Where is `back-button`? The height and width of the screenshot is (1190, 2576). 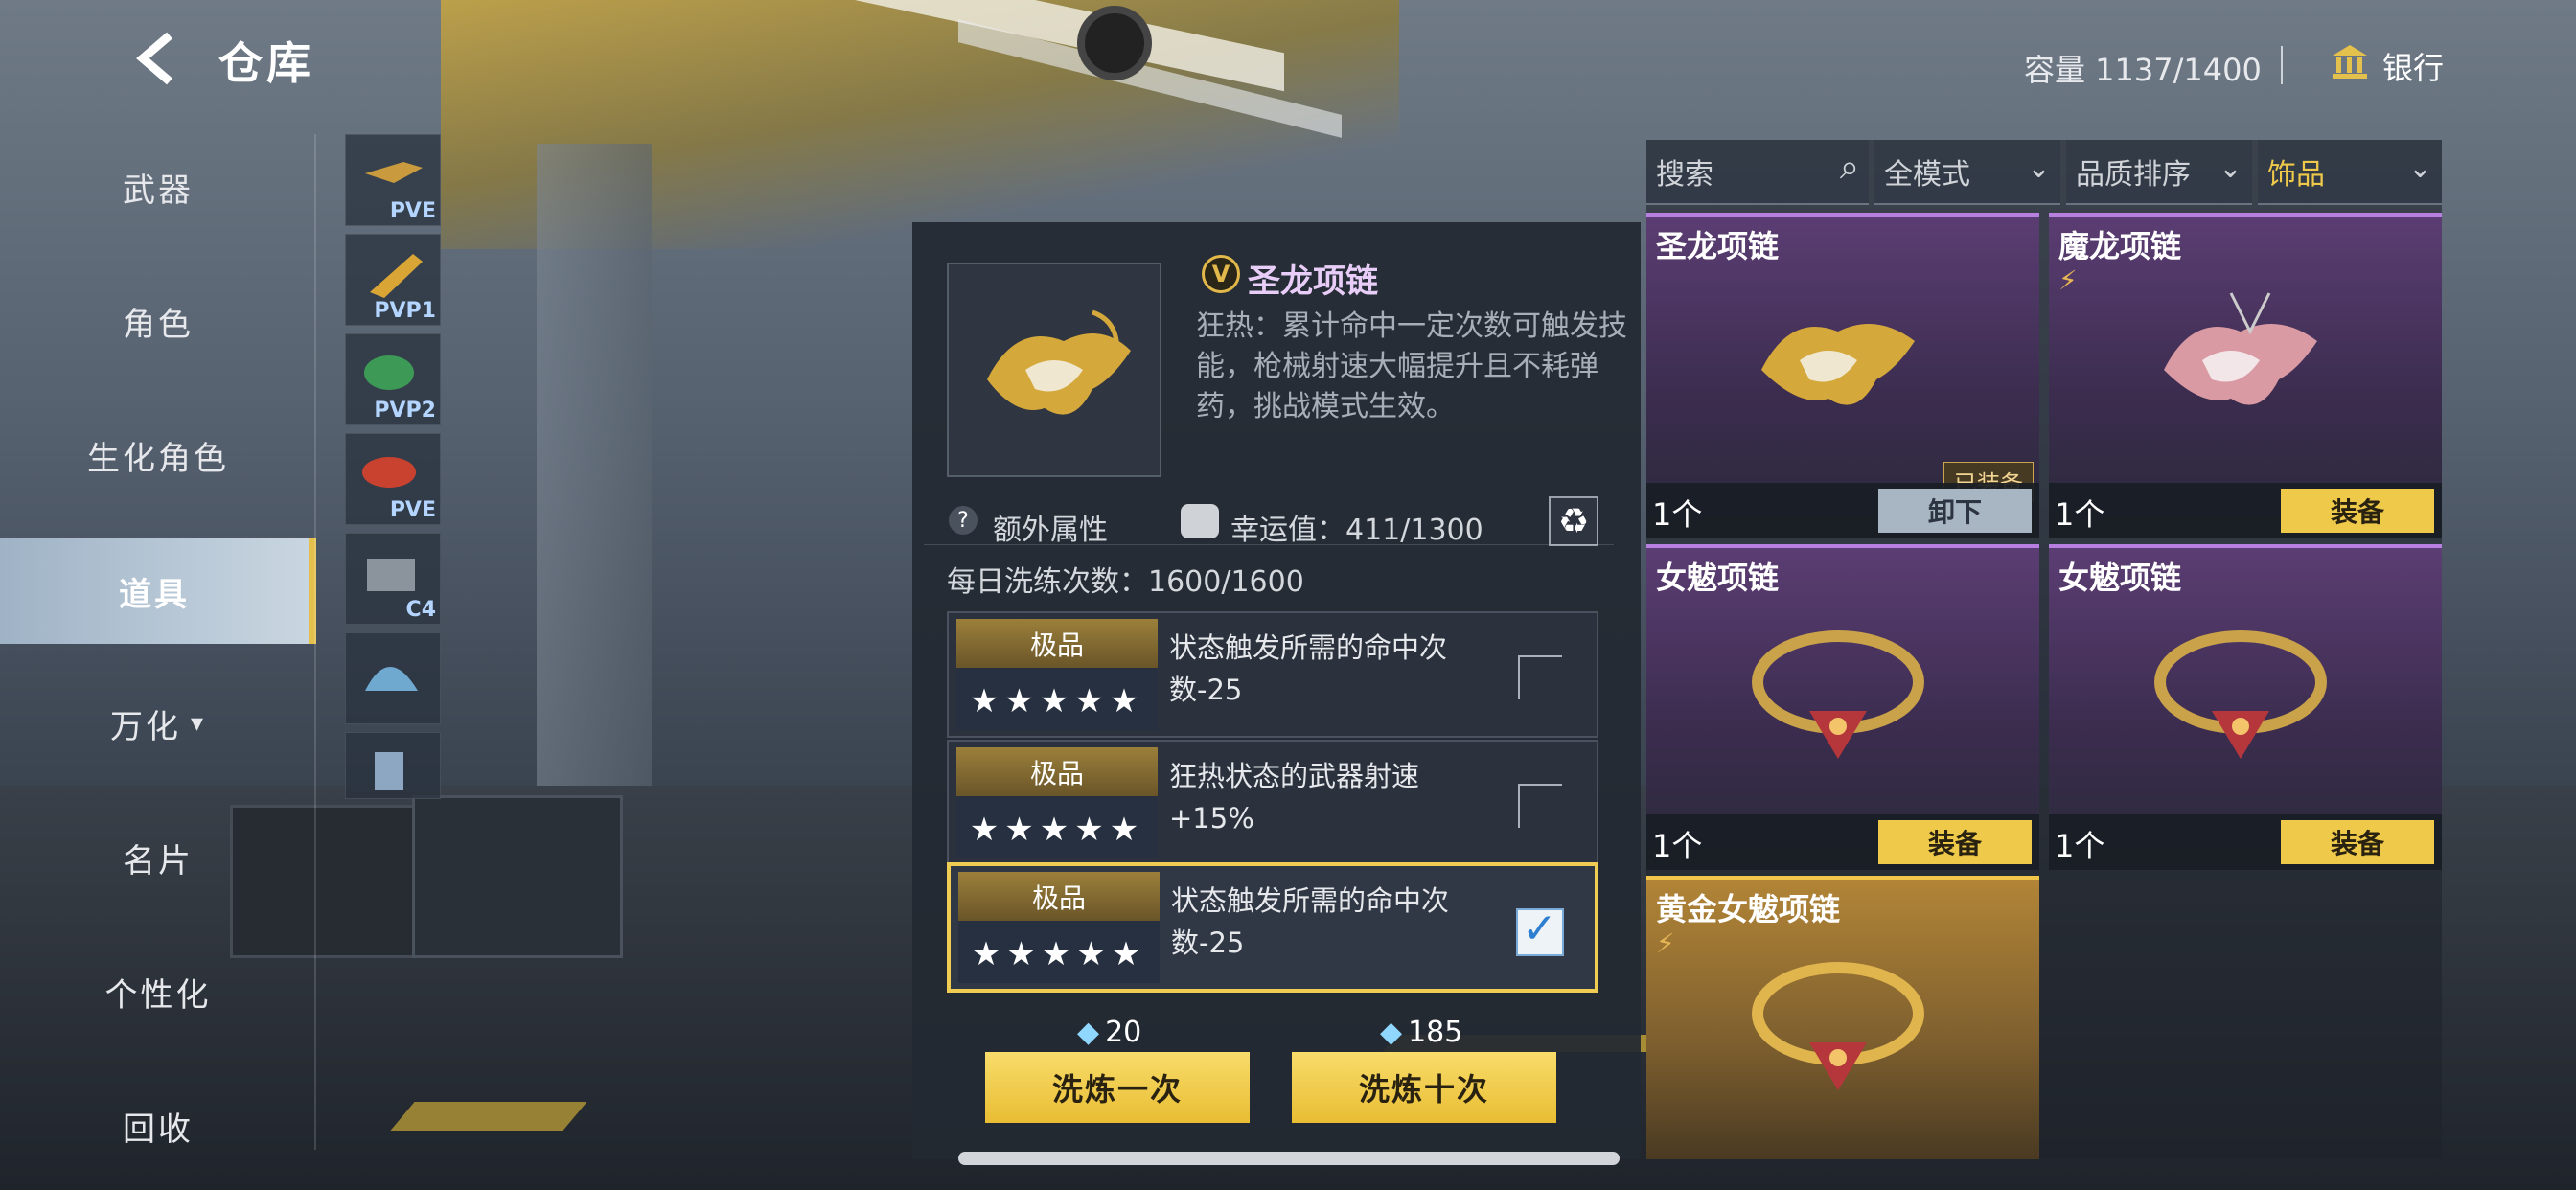
back-button is located at coordinates (155, 59).